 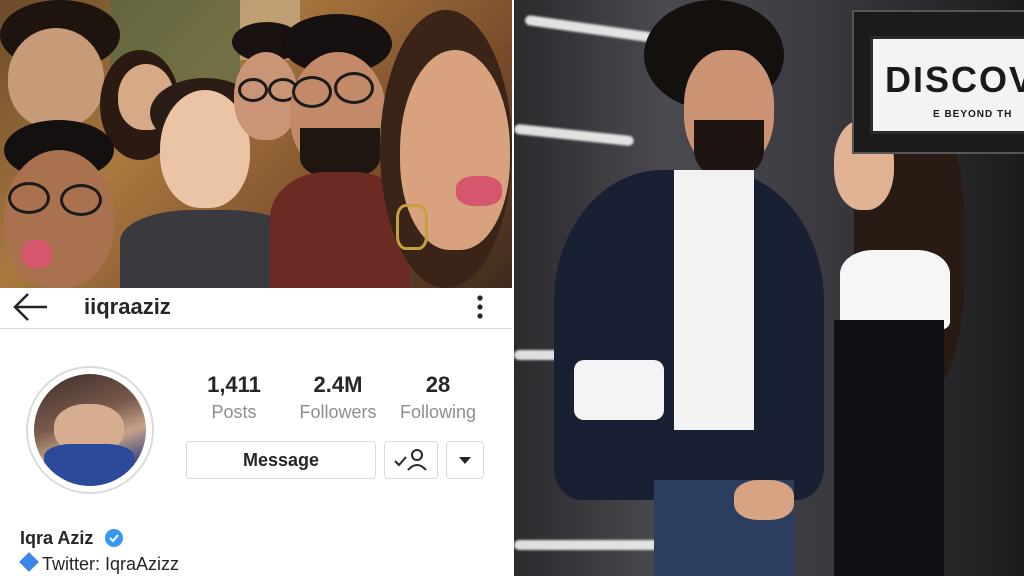 I want to click on man-shirt, so click(x=714, y=300).